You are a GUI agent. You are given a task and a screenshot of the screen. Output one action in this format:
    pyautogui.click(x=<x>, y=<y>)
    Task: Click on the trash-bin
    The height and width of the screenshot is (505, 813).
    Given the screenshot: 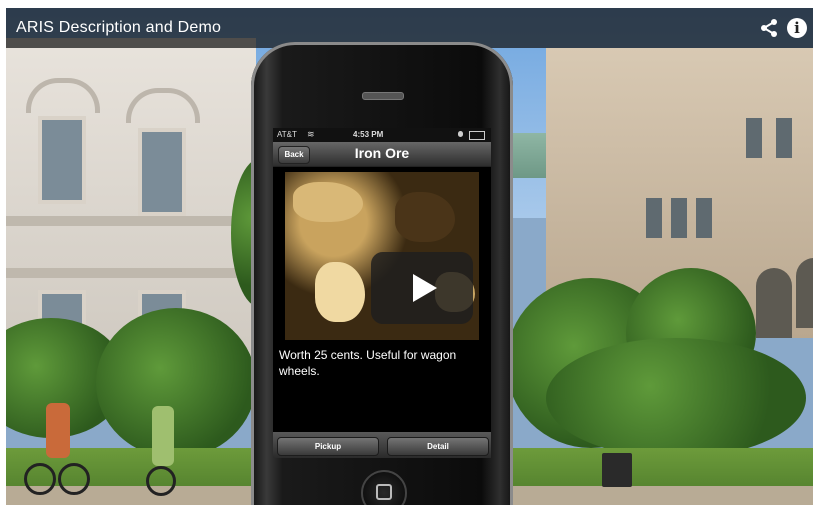 What is the action you would take?
    pyautogui.click(x=617, y=470)
    